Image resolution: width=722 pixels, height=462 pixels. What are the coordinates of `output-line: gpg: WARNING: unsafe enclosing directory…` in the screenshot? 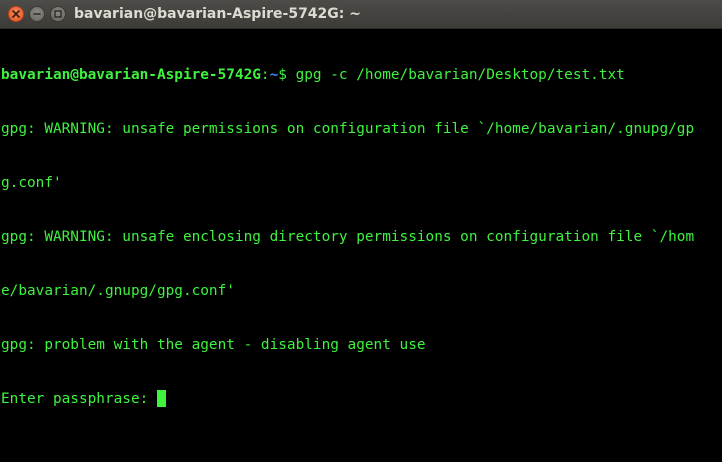 It's located at (348, 237).